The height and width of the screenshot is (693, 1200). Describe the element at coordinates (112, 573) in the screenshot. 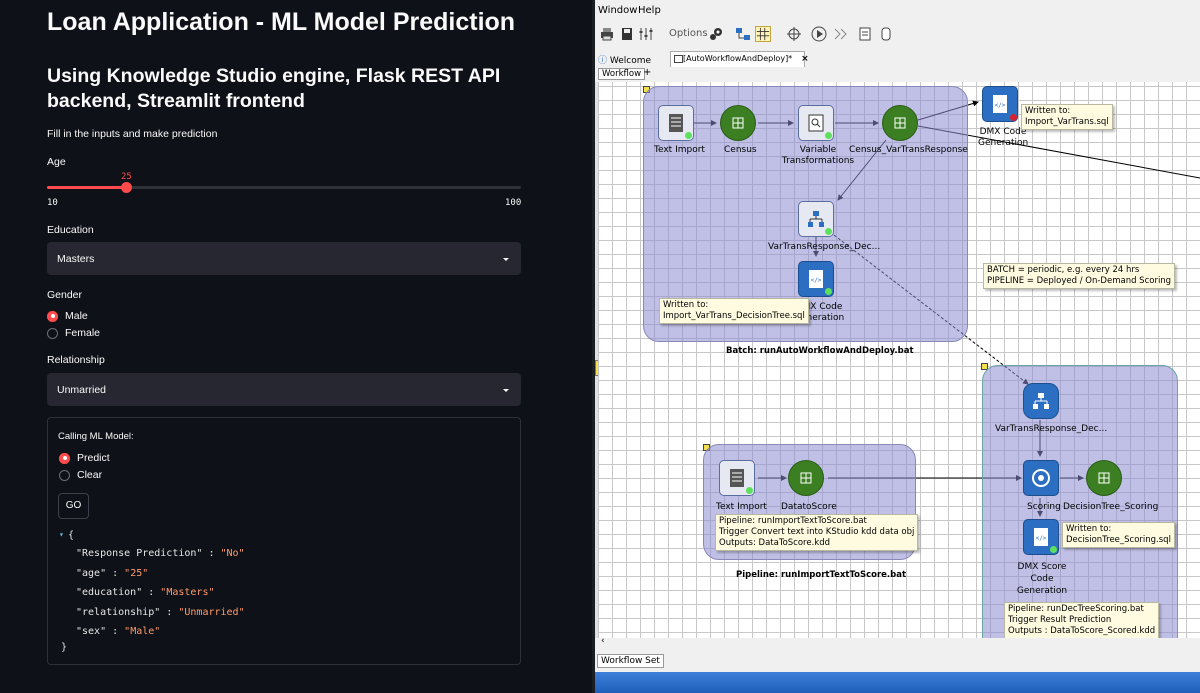

I see `json-row: "age" : "25"` at that location.